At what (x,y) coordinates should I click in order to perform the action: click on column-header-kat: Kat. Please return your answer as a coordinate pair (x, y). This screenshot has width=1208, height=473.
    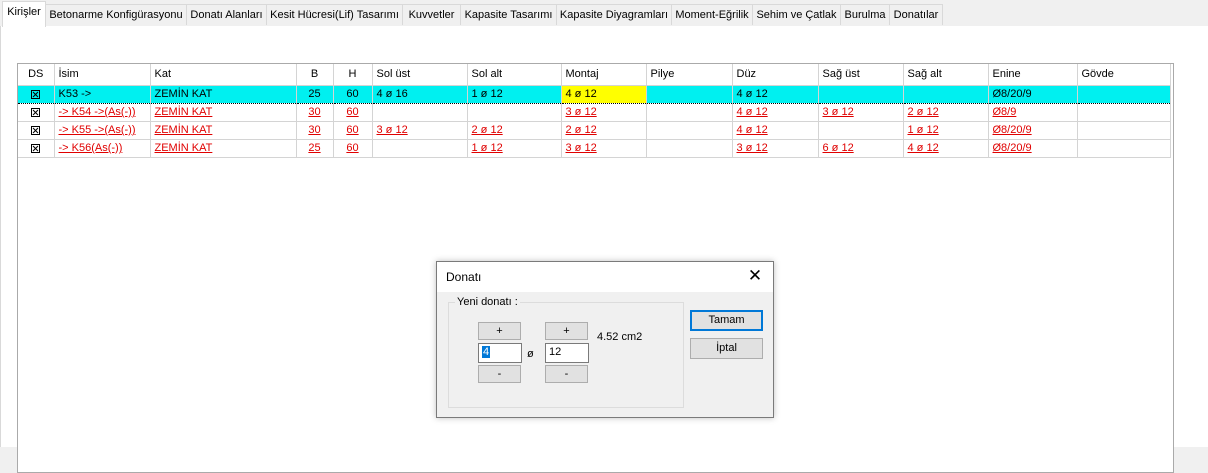
    Looking at the image, I should click on (223, 75).